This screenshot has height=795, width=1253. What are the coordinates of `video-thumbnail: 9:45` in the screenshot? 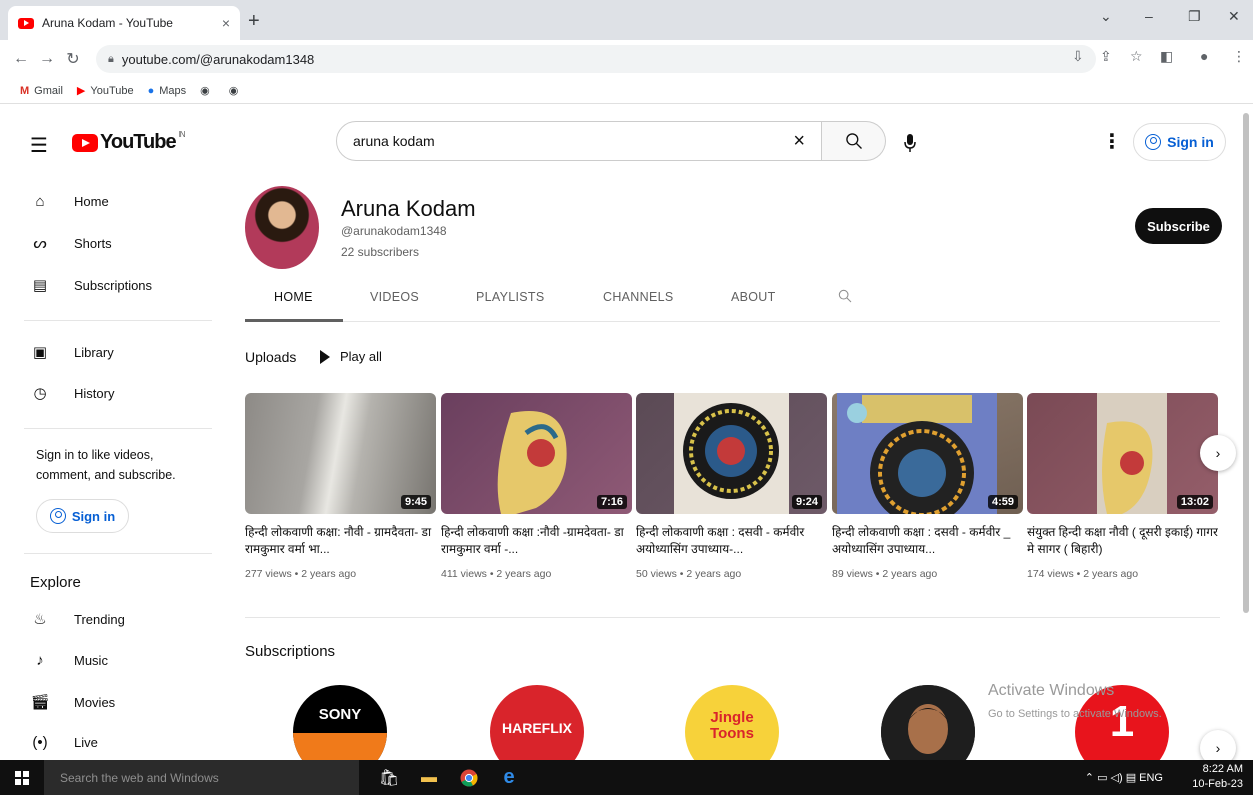 It's located at (340, 453).